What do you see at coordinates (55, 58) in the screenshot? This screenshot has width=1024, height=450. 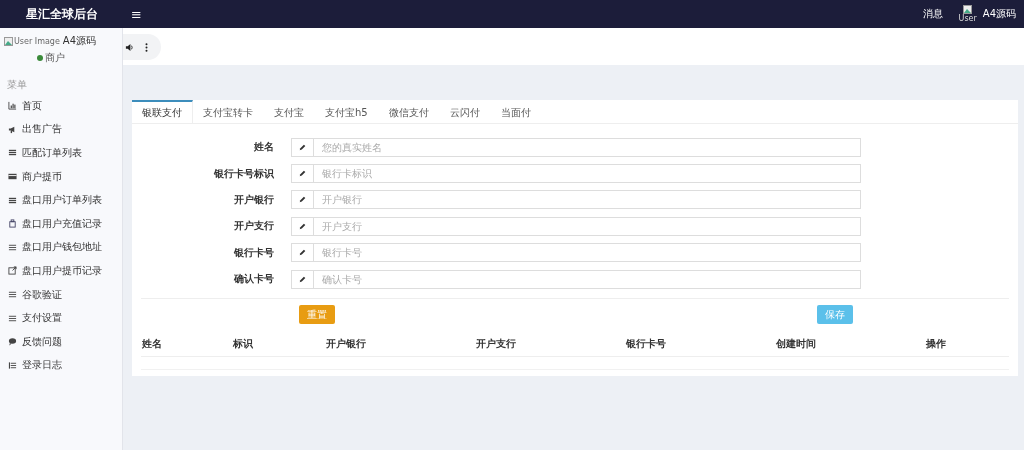 I see `user-role: 商户` at bounding box center [55, 58].